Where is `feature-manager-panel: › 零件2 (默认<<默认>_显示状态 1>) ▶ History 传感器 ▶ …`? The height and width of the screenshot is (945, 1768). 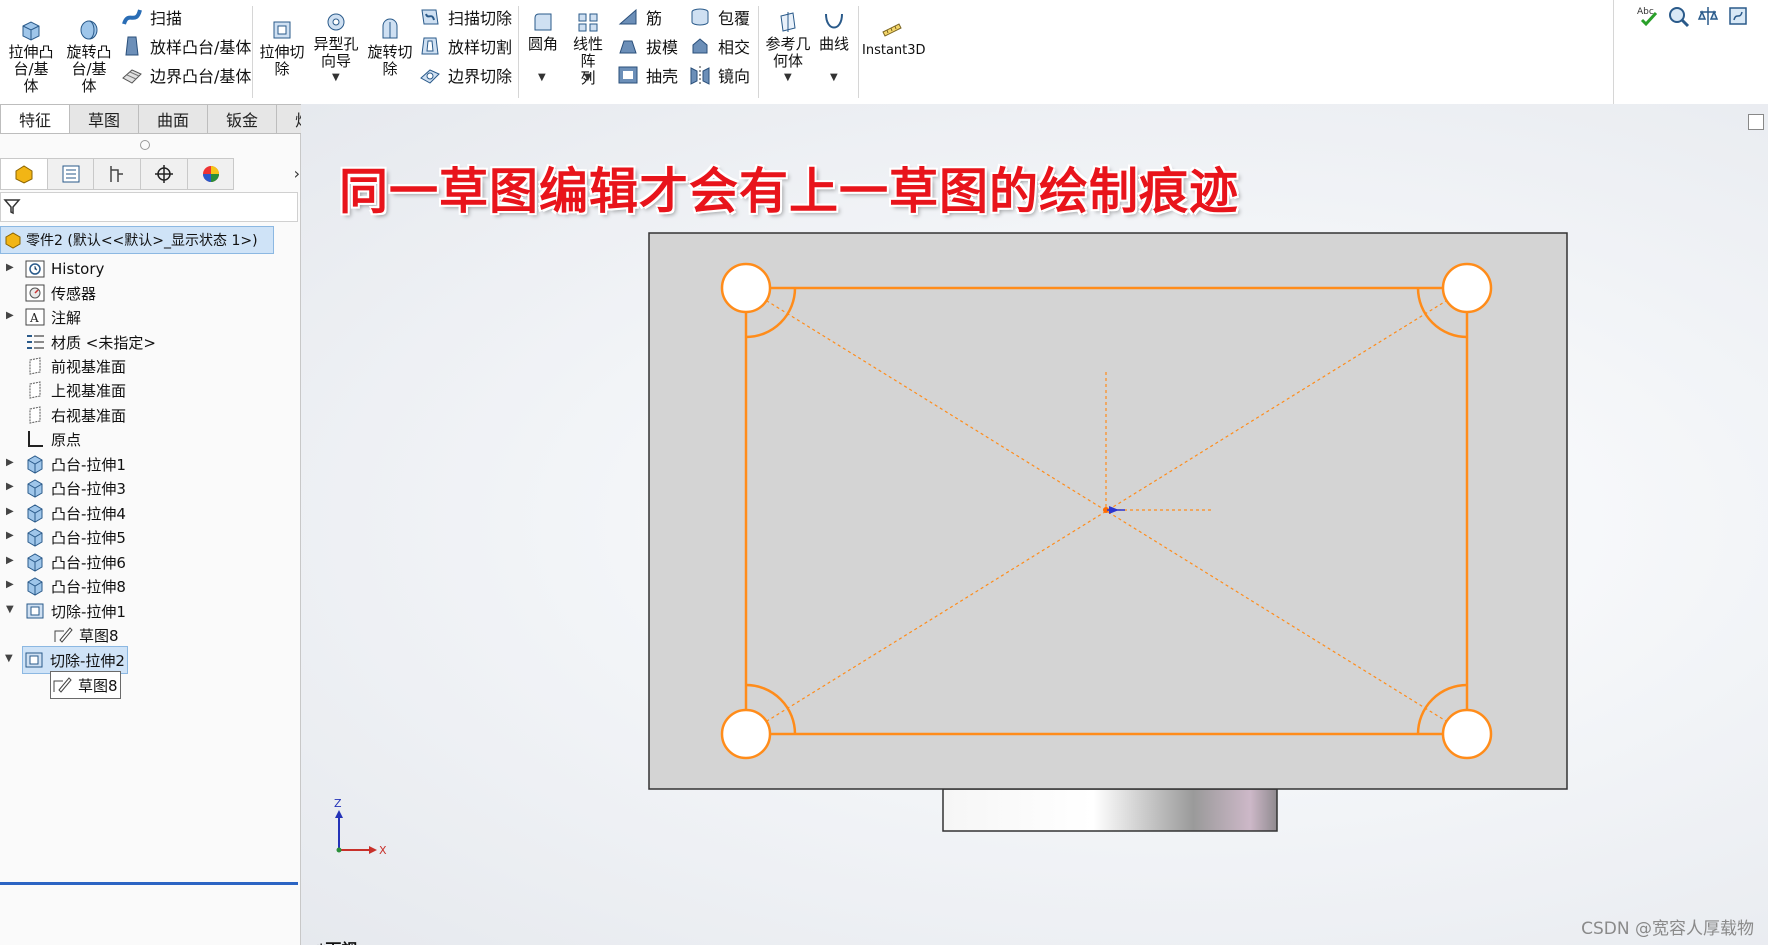 feature-manager-panel: › 零件2 (默认<<默认>_显示状态 1>) ▶ History 传感器 ▶ … is located at coordinates (150, 539).